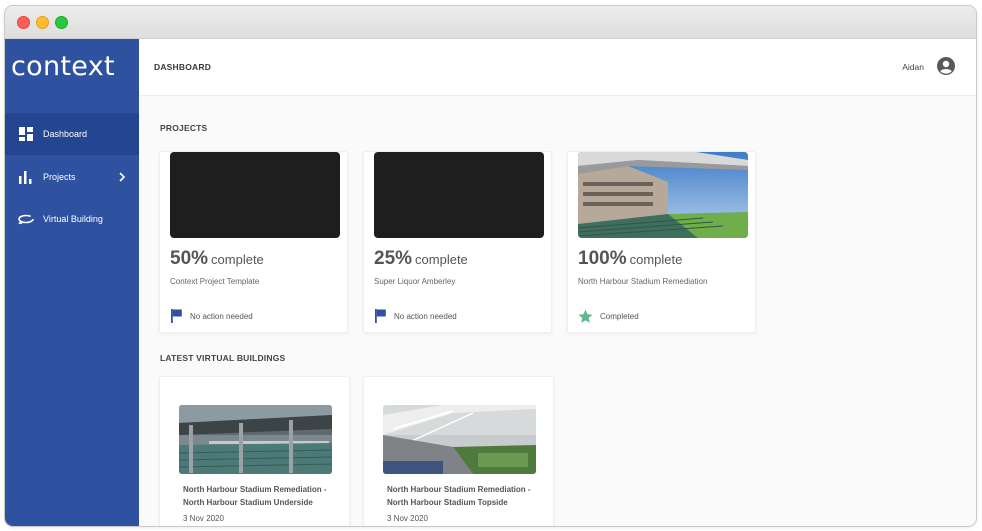 This screenshot has height=531, width=982. Describe the element at coordinates (72, 67) in the screenshot. I see `app-logo: context` at that location.